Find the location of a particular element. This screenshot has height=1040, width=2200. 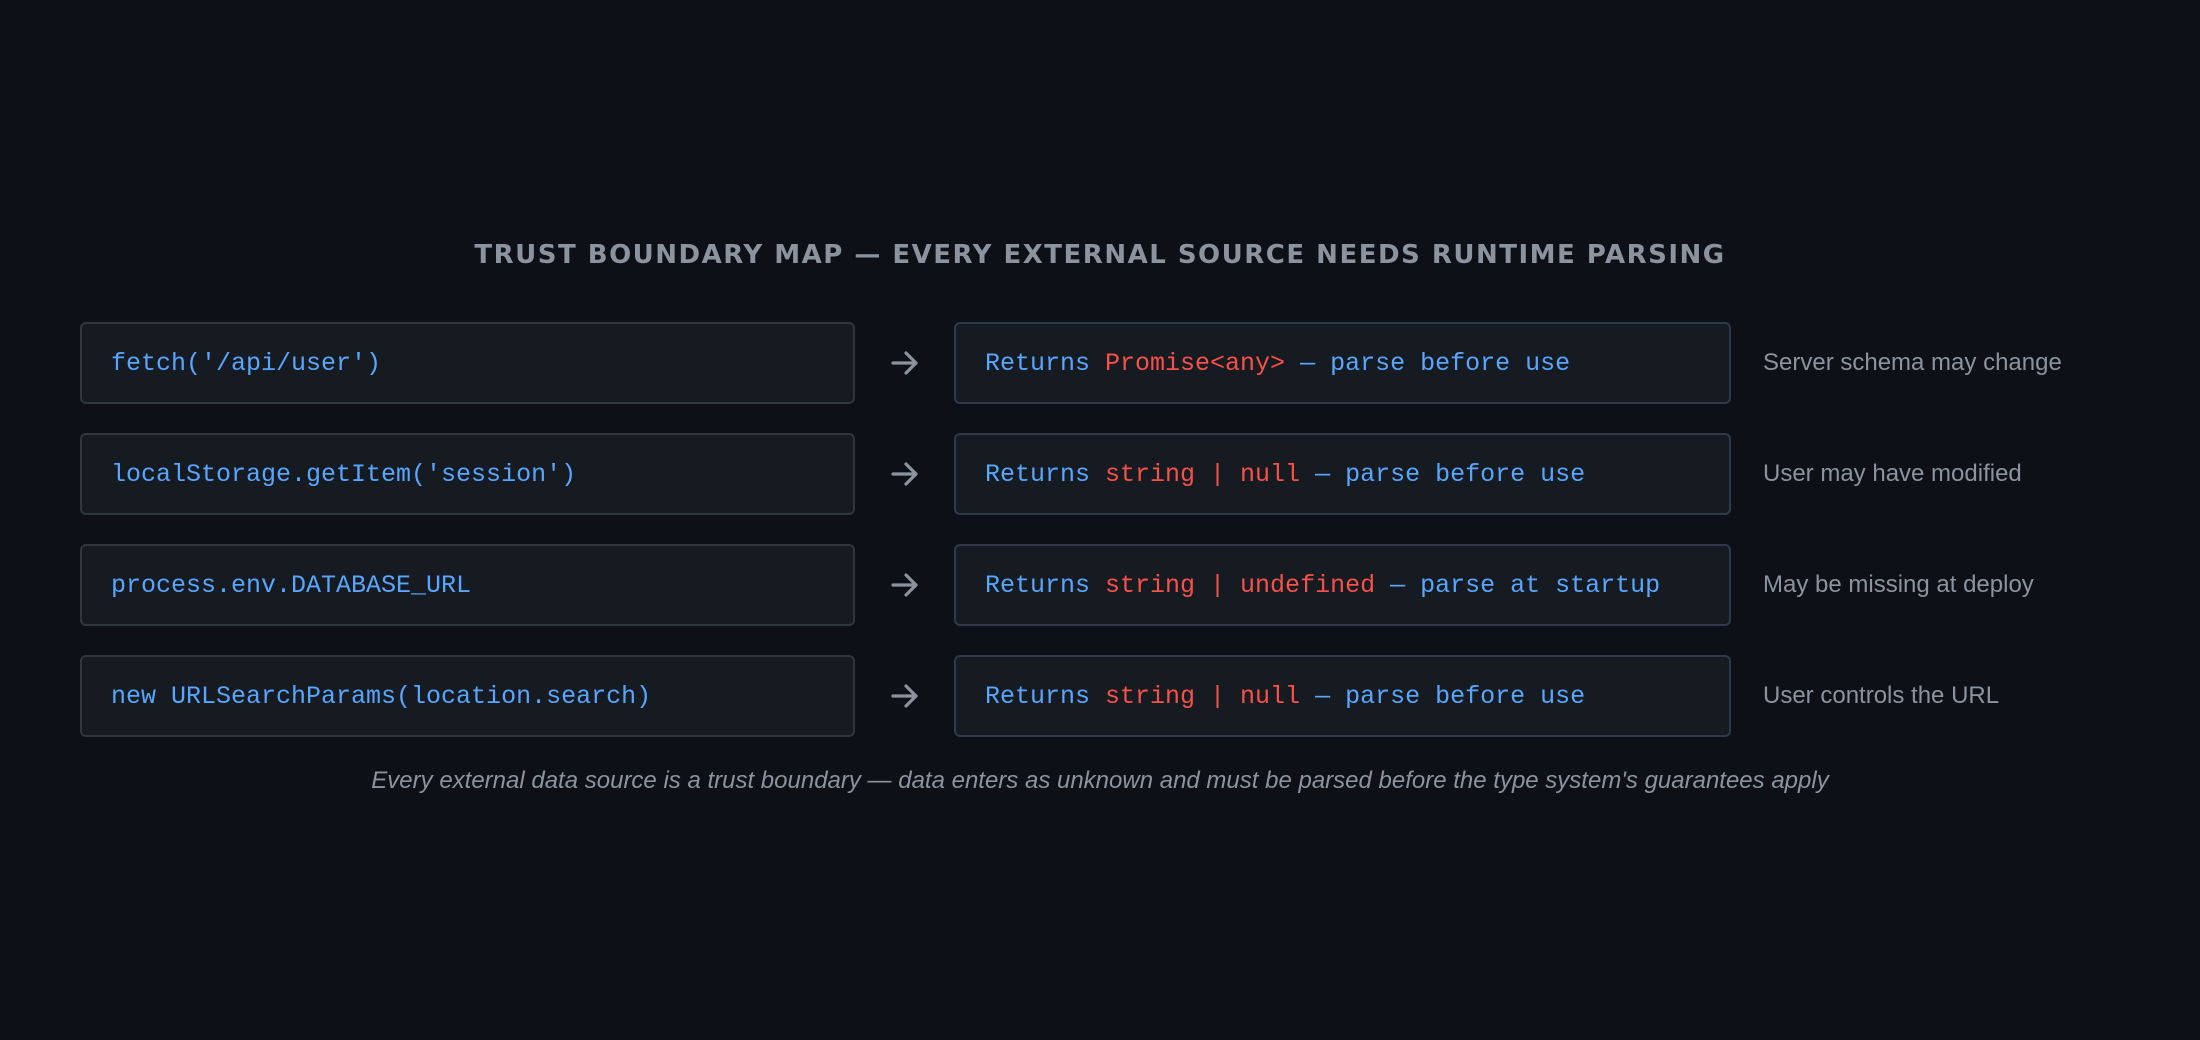

source-code: new URLSearchParams(location.search) is located at coordinates (381, 696).